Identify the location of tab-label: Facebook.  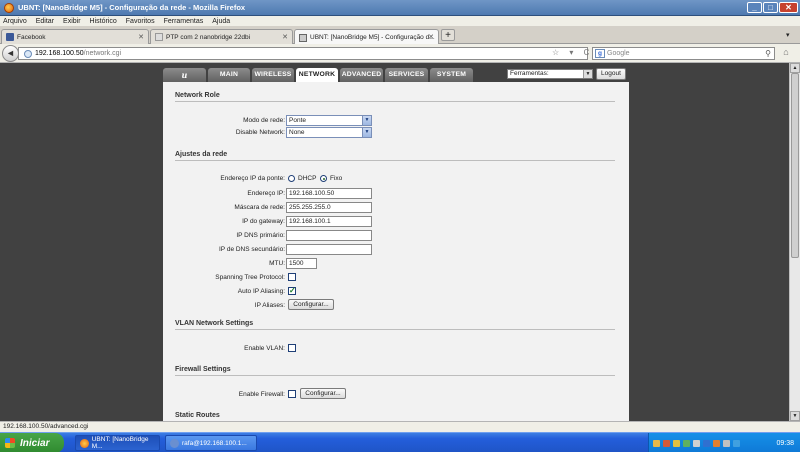
(31, 37).